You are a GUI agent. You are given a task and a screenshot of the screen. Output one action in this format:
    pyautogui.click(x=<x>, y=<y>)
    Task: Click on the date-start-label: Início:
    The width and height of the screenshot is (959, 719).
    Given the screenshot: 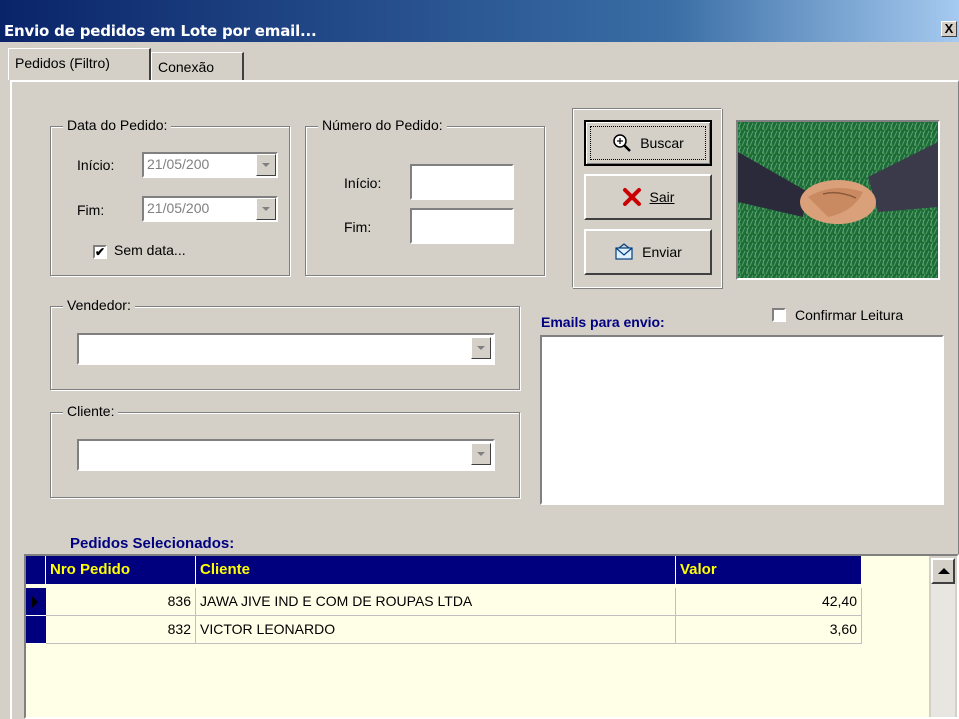 What is the action you would take?
    pyautogui.click(x=96, y=165)
    